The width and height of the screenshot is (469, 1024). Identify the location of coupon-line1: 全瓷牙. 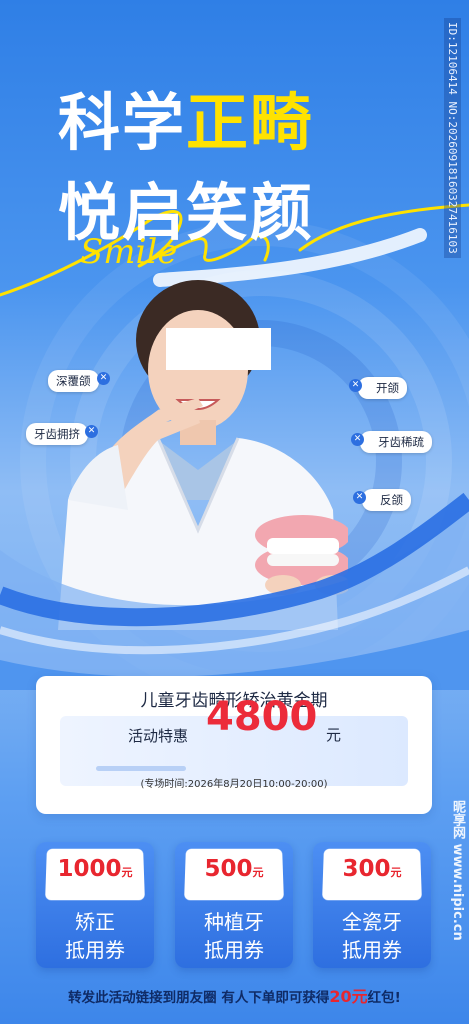
(372, 922).